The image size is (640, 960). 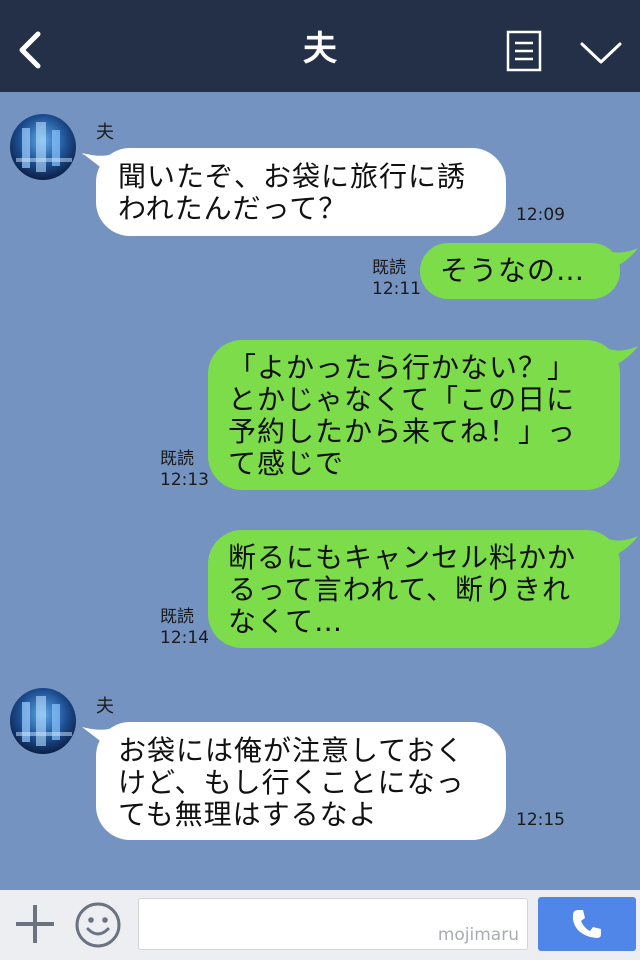 What do you see at coordinates (540, 820) in the screenshot?
I see `message-time: 12:15` at bounding box center [540, 820].